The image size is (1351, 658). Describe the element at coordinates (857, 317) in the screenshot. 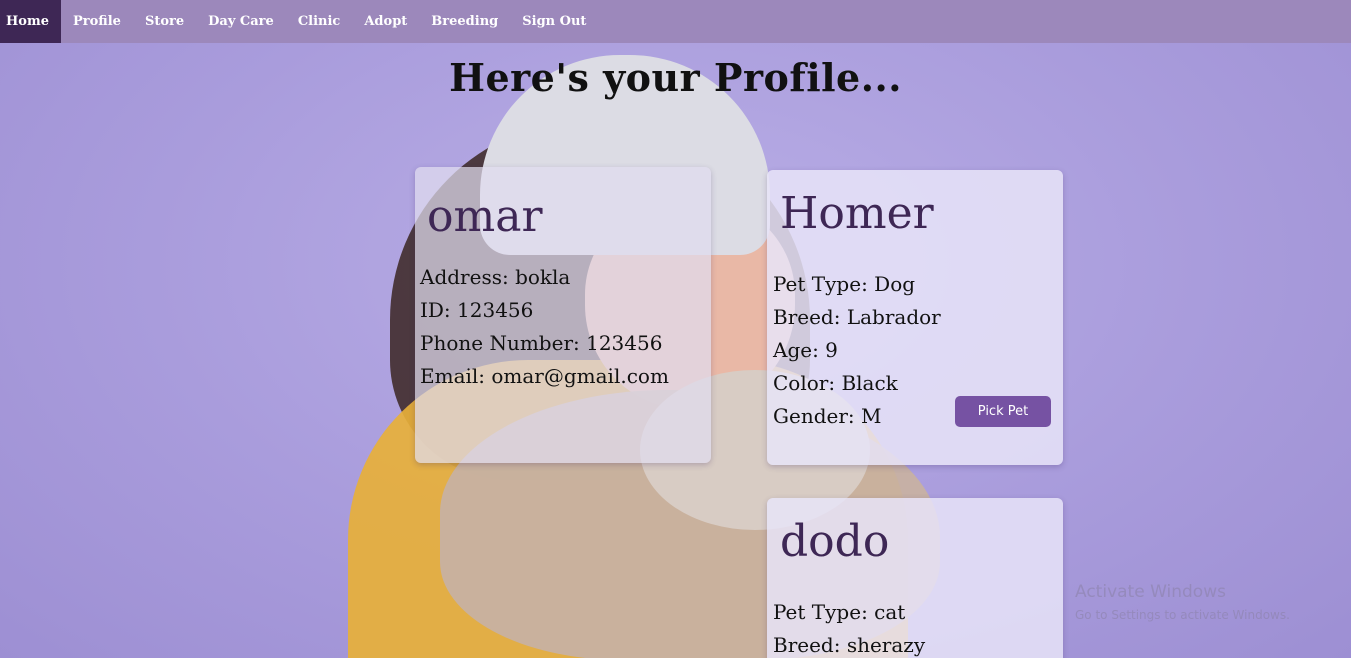

I see `pet-breed: Breed: Labrador` at that location.